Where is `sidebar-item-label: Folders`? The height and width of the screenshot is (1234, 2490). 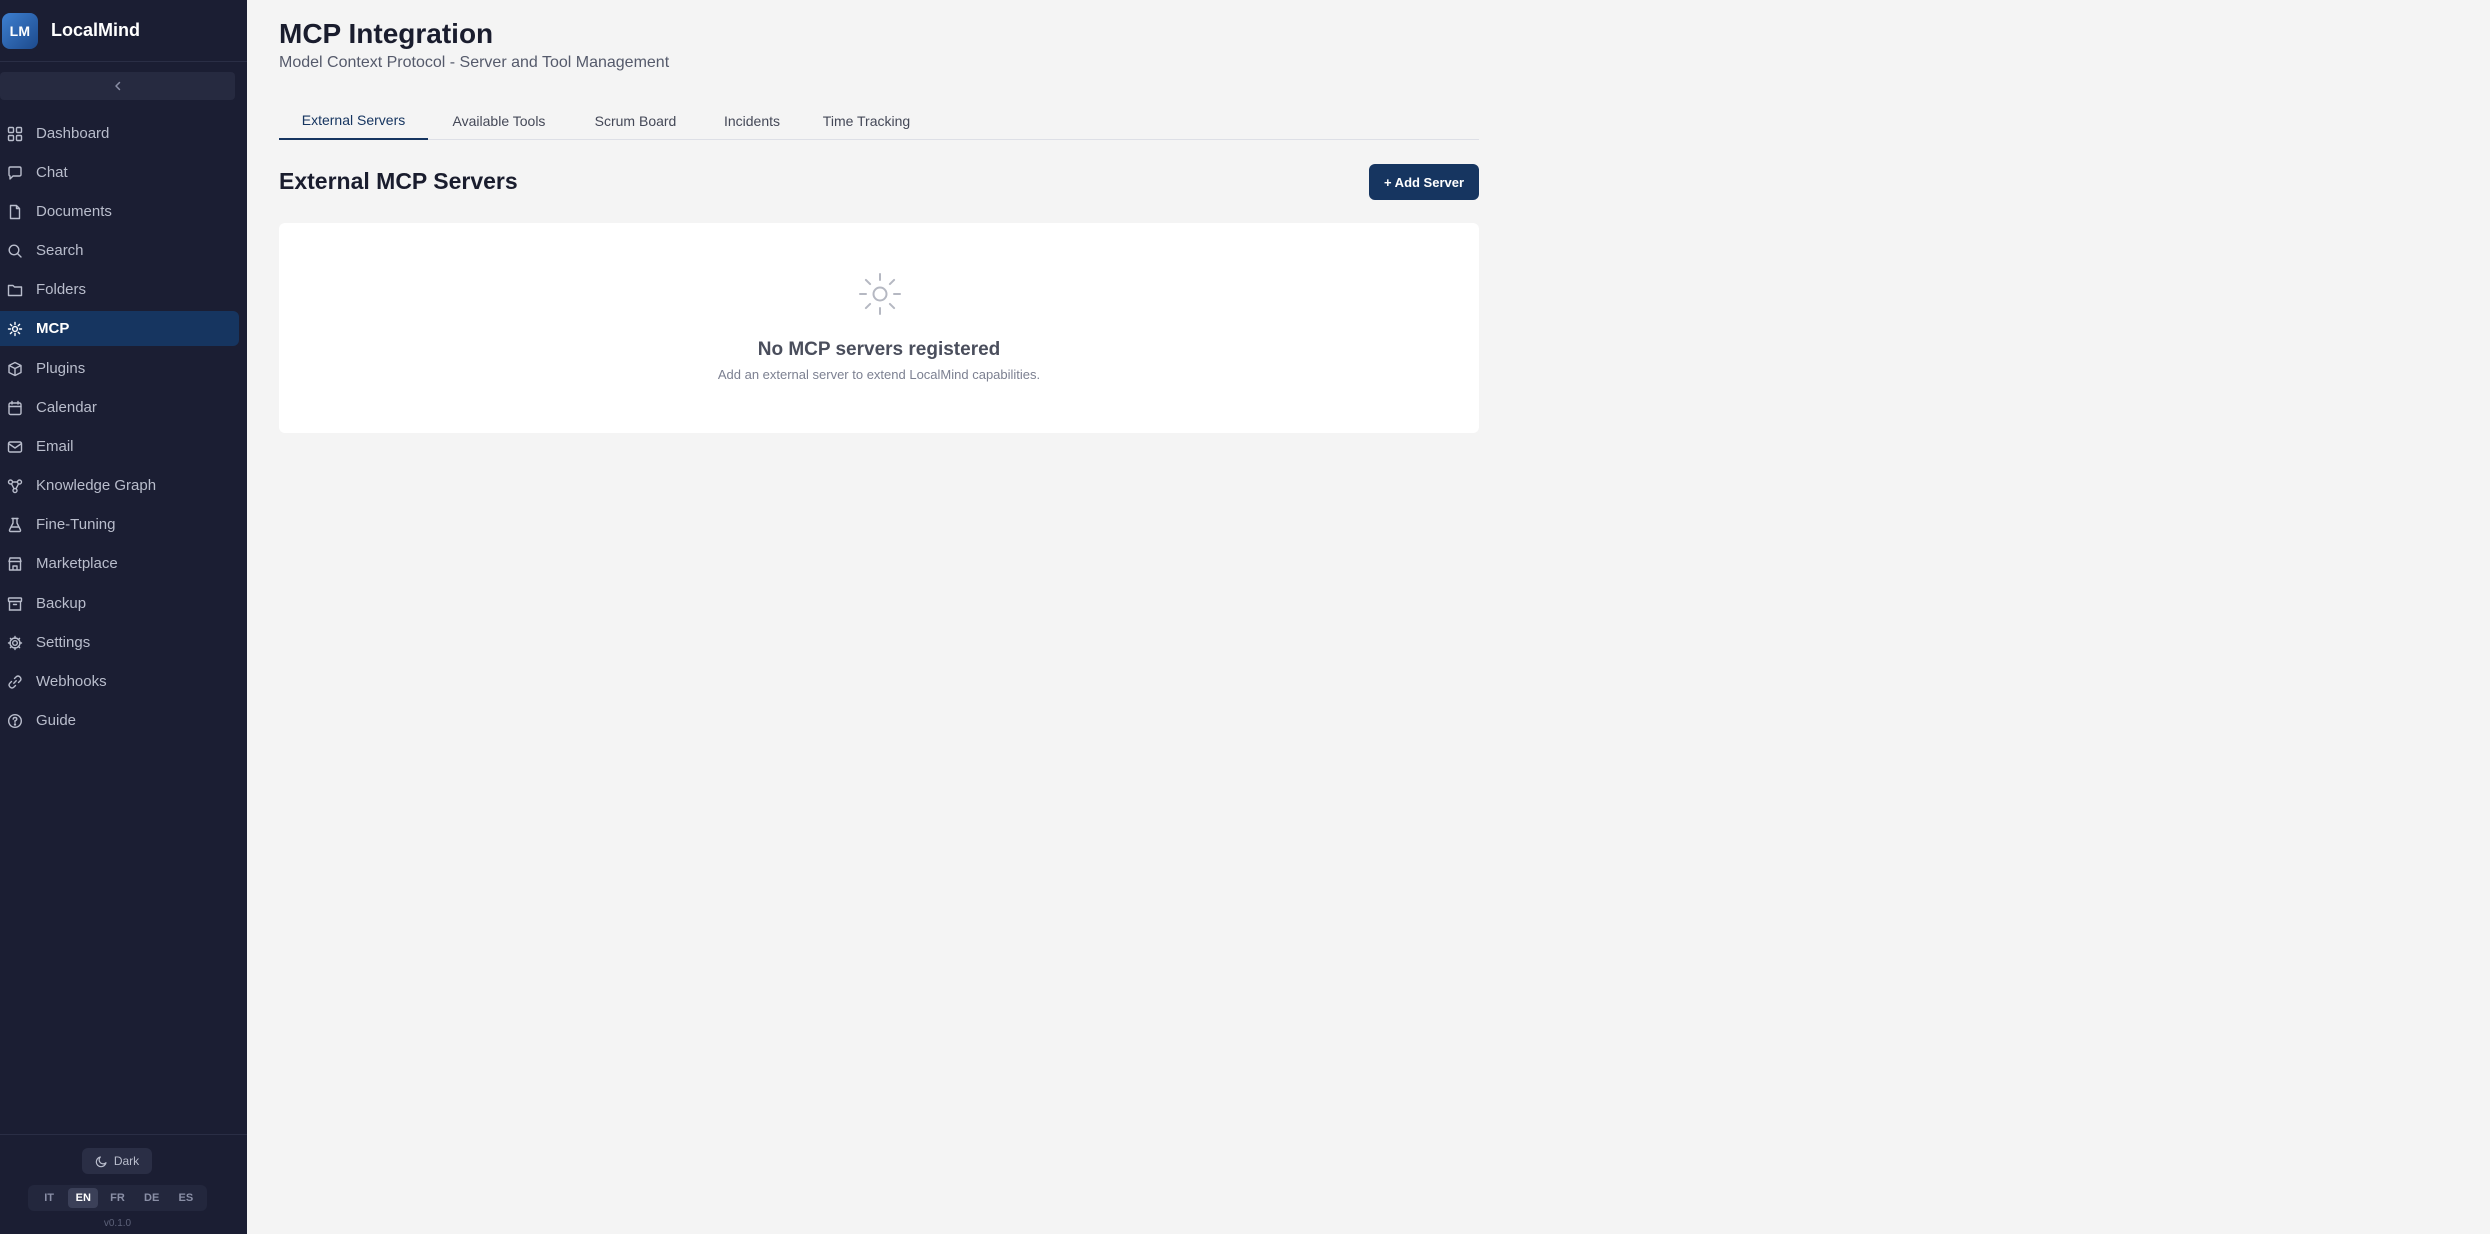
sidebar-item-label: Folders is located at coordinates (61, 289).